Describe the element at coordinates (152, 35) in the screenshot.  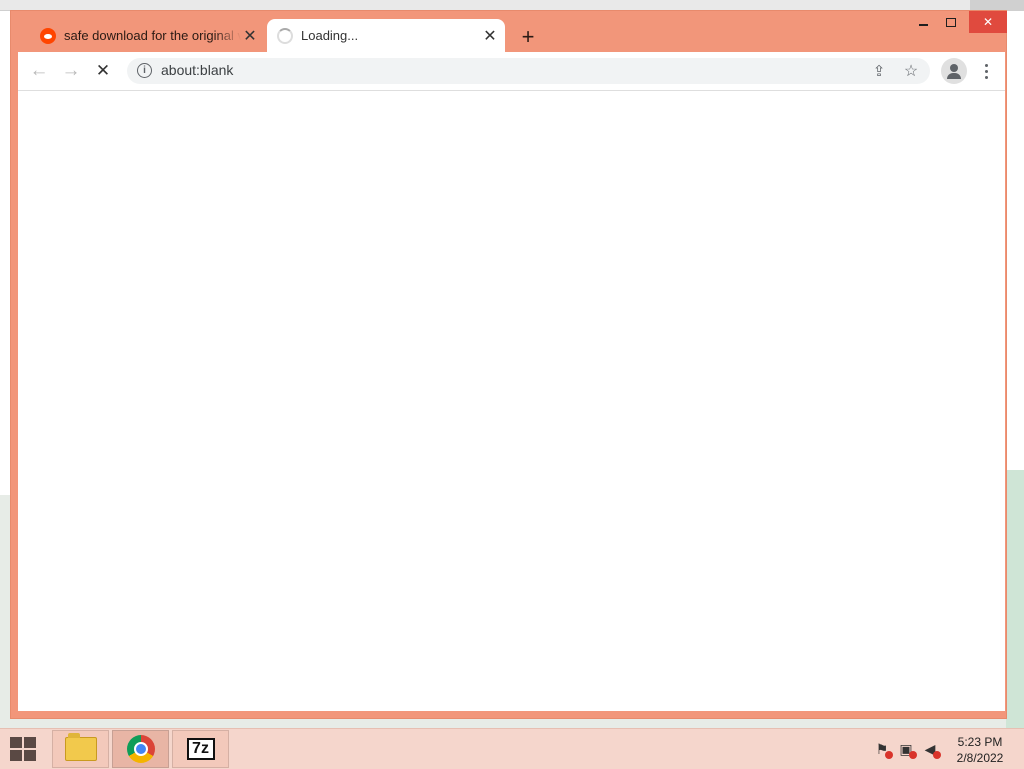
I see `tab-title: safe download for the original ve` at that location.